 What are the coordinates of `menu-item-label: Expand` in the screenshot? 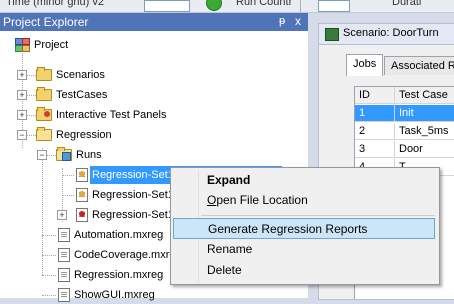 It's located at (229, 180).